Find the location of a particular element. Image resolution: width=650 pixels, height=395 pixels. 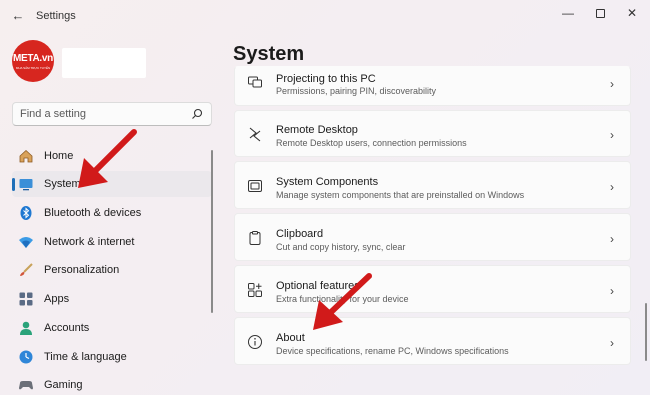

search-input is located at coordinates (100, 114).